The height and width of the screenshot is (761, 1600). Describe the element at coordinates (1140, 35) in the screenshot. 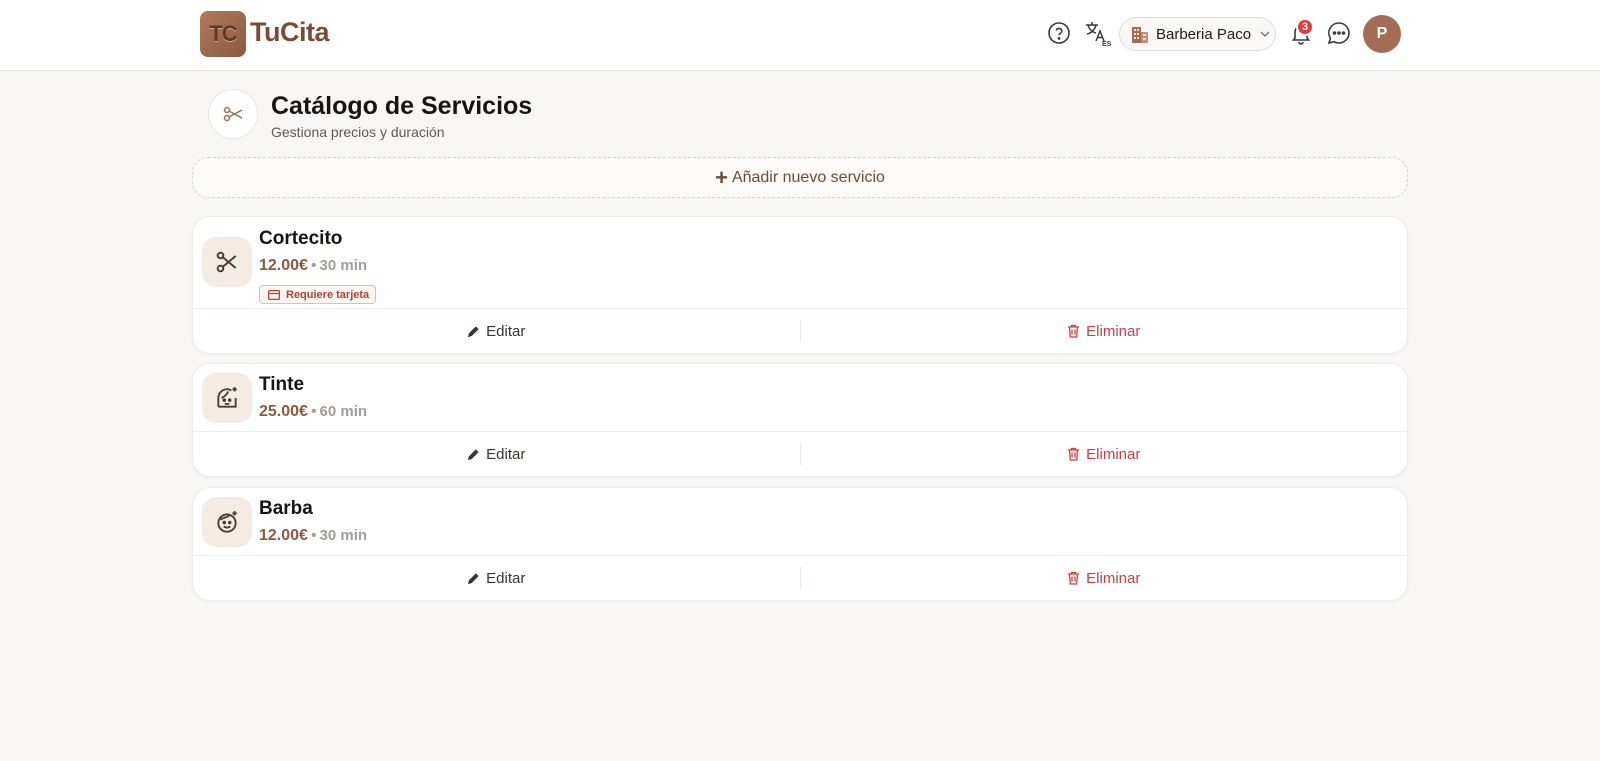

I see `building-icon` at that location.